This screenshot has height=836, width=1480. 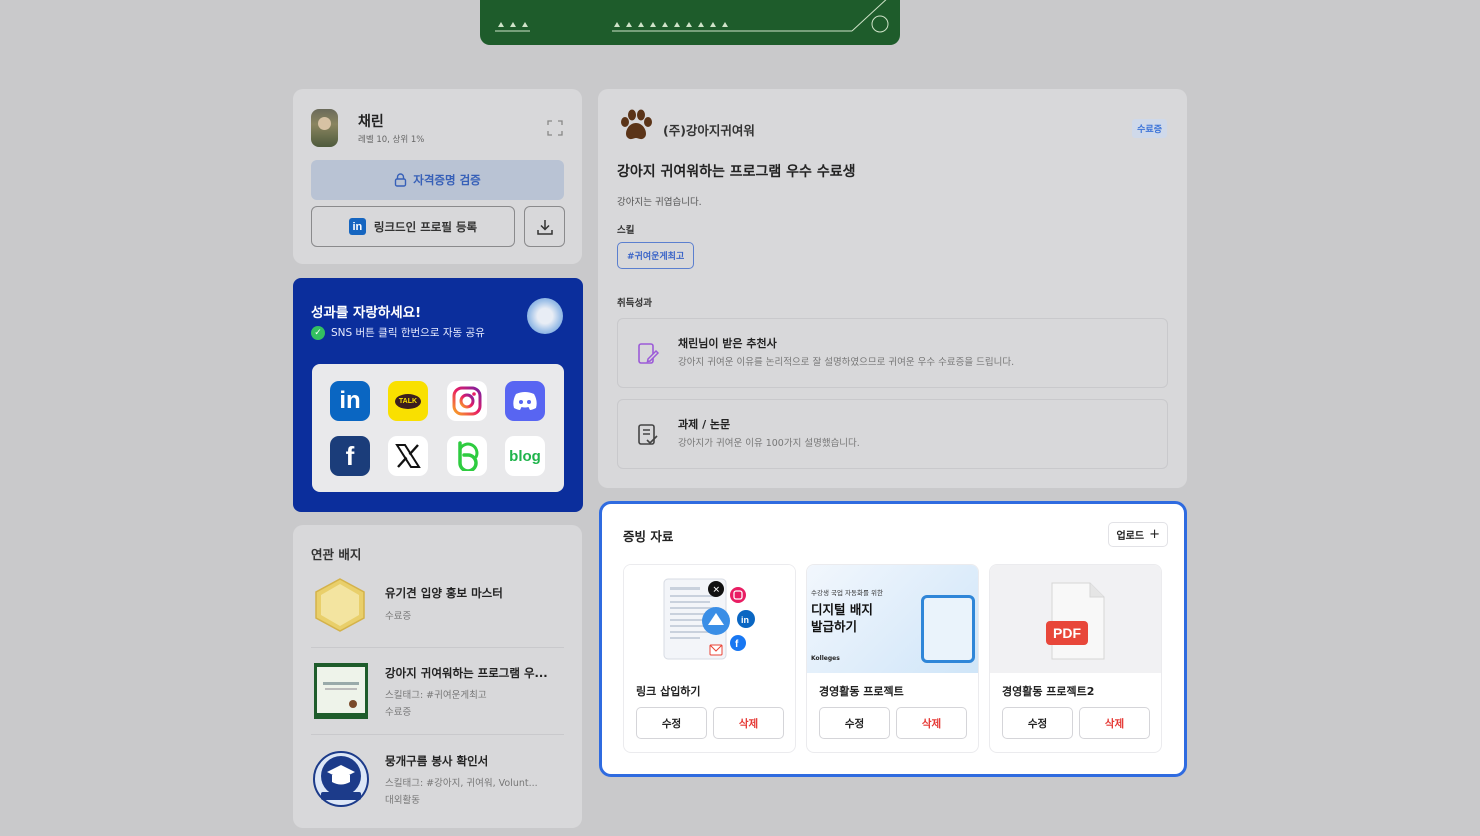 I want to click on pdf-file-icon, so click(x=1075, y=621).